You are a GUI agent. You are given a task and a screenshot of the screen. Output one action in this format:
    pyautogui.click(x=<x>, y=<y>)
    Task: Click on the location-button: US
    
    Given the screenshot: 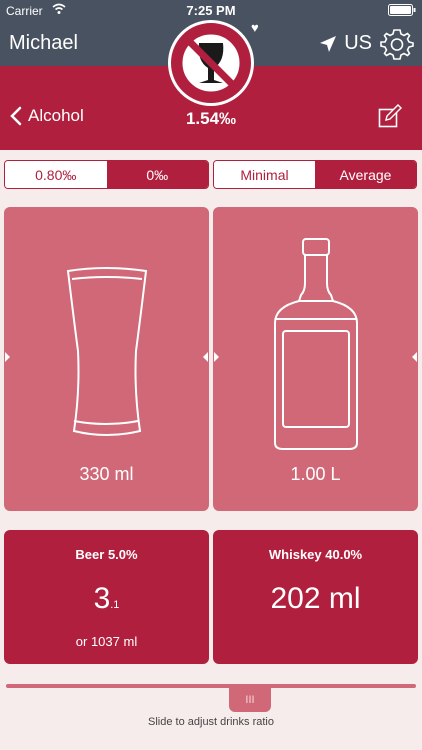 What is the action you would take?
    pyautogui.click(x=345, y=43)
    